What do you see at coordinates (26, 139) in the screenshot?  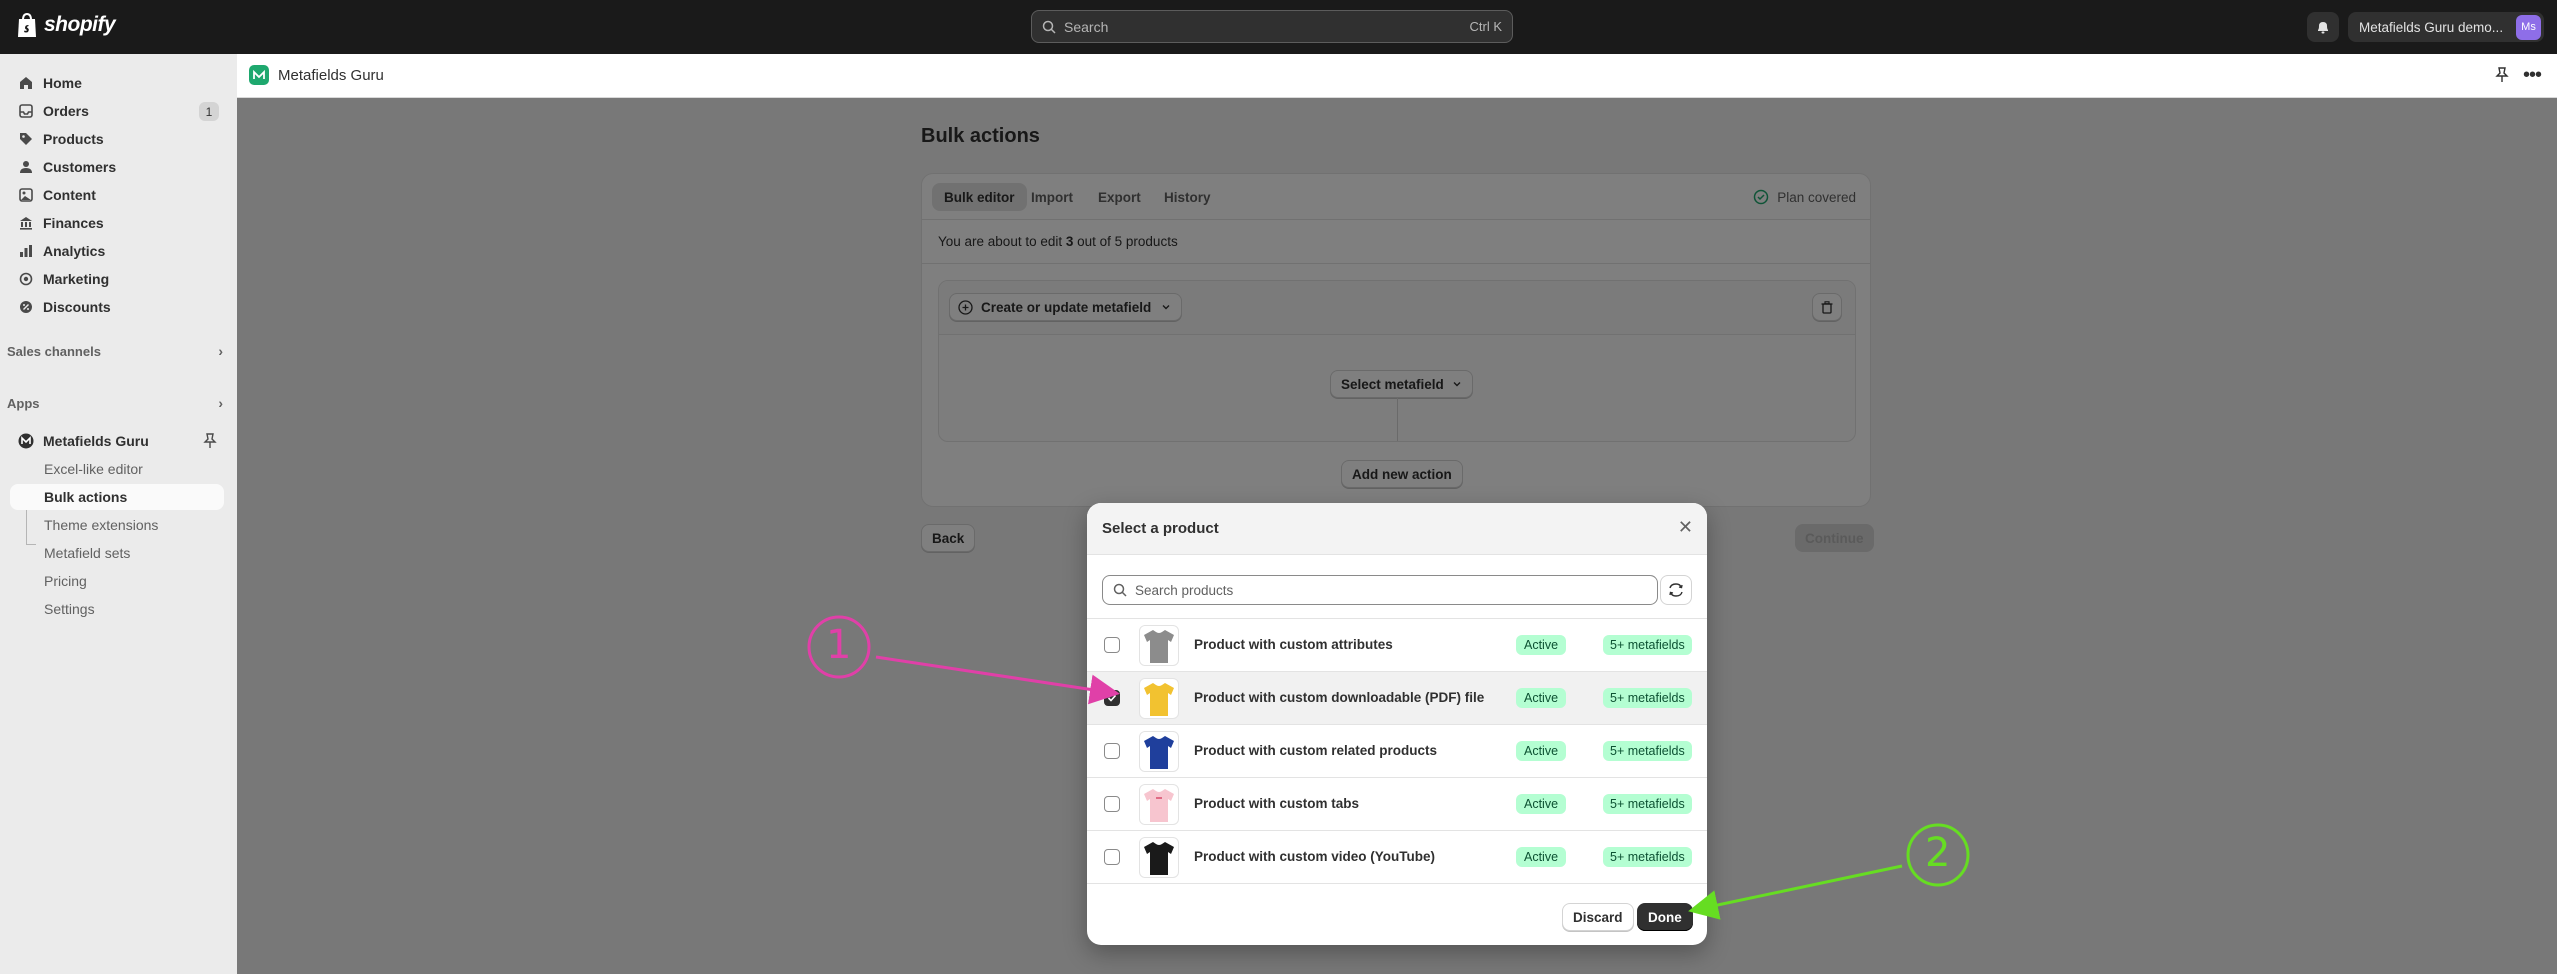 I see `tag-icon` at bounding box center [26, 139].